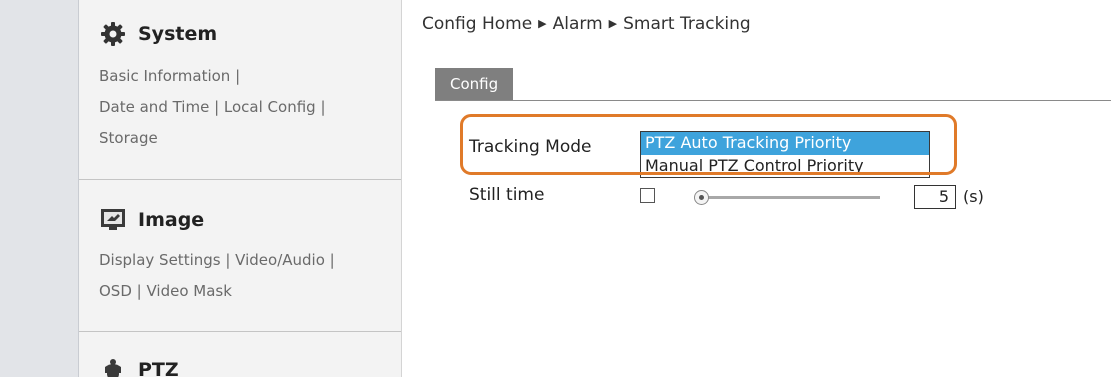 The width and height of the screenshot is (1111, 377). What do you see at coordinates (169, 76) in the screenshot?
I see `sidebar-link: Basic Information |` at bounding box center [169, 76].